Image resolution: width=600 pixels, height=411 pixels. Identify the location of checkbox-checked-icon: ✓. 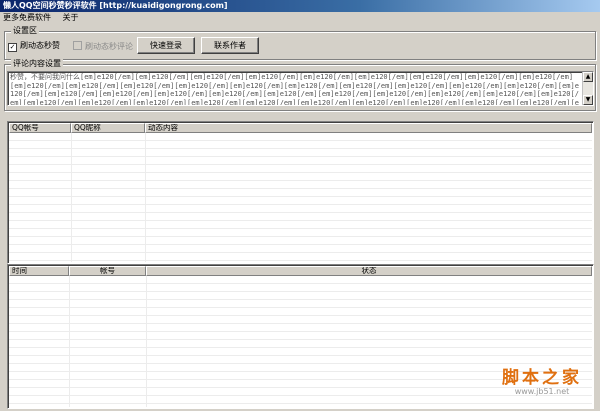
(12, 47).